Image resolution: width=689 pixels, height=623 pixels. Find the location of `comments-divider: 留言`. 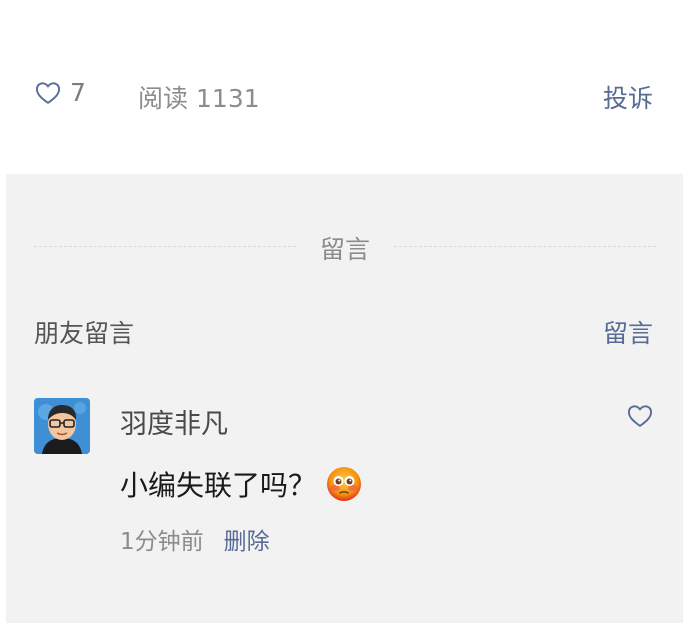

comments-divider: 留言 is located at coordinates (345, 246).